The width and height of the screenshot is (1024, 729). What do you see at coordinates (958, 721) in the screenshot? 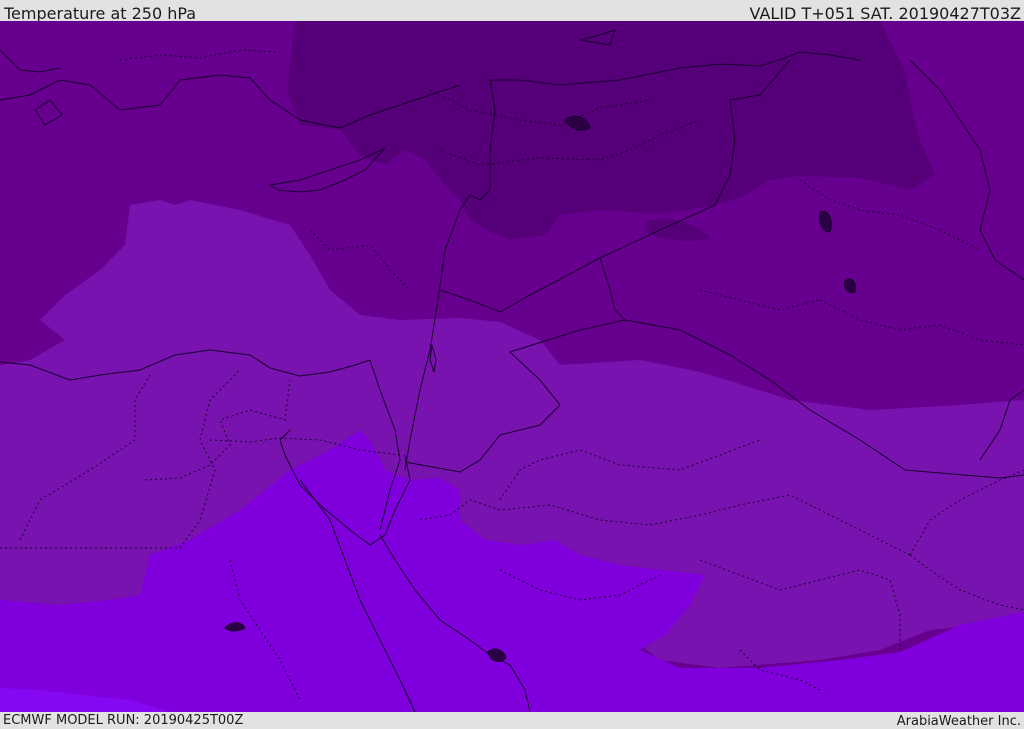
I see `credit: ArabiaWeather Inc.` at bounding box center [958, 721].